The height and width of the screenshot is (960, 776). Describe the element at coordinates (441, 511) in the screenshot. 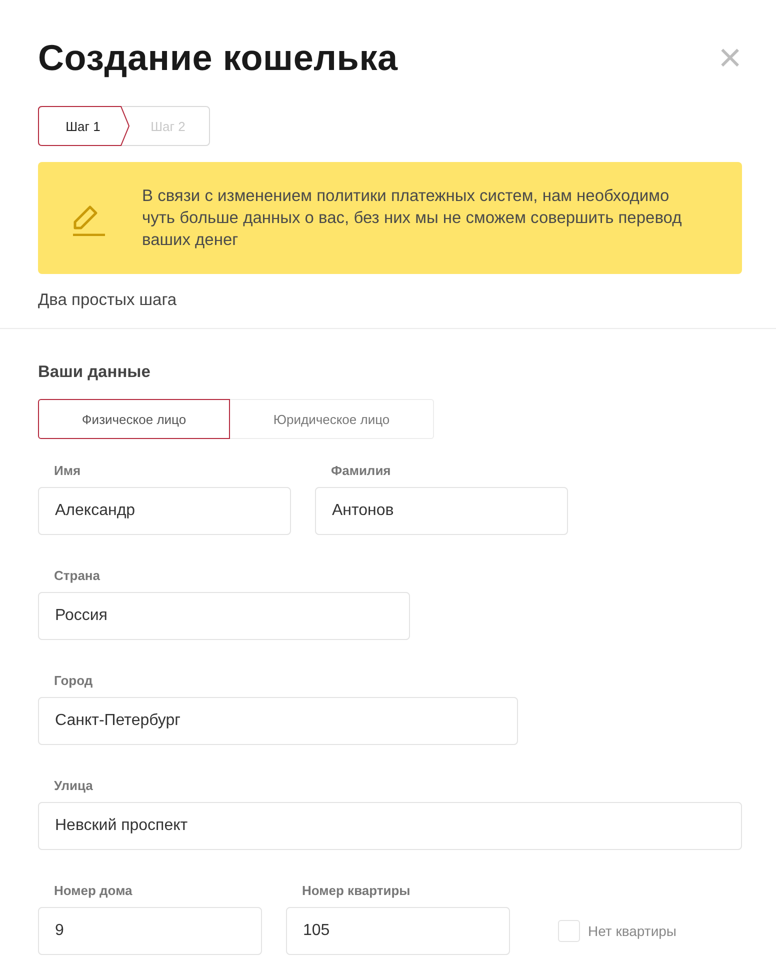

I see `input-field: Антонов` at that location.